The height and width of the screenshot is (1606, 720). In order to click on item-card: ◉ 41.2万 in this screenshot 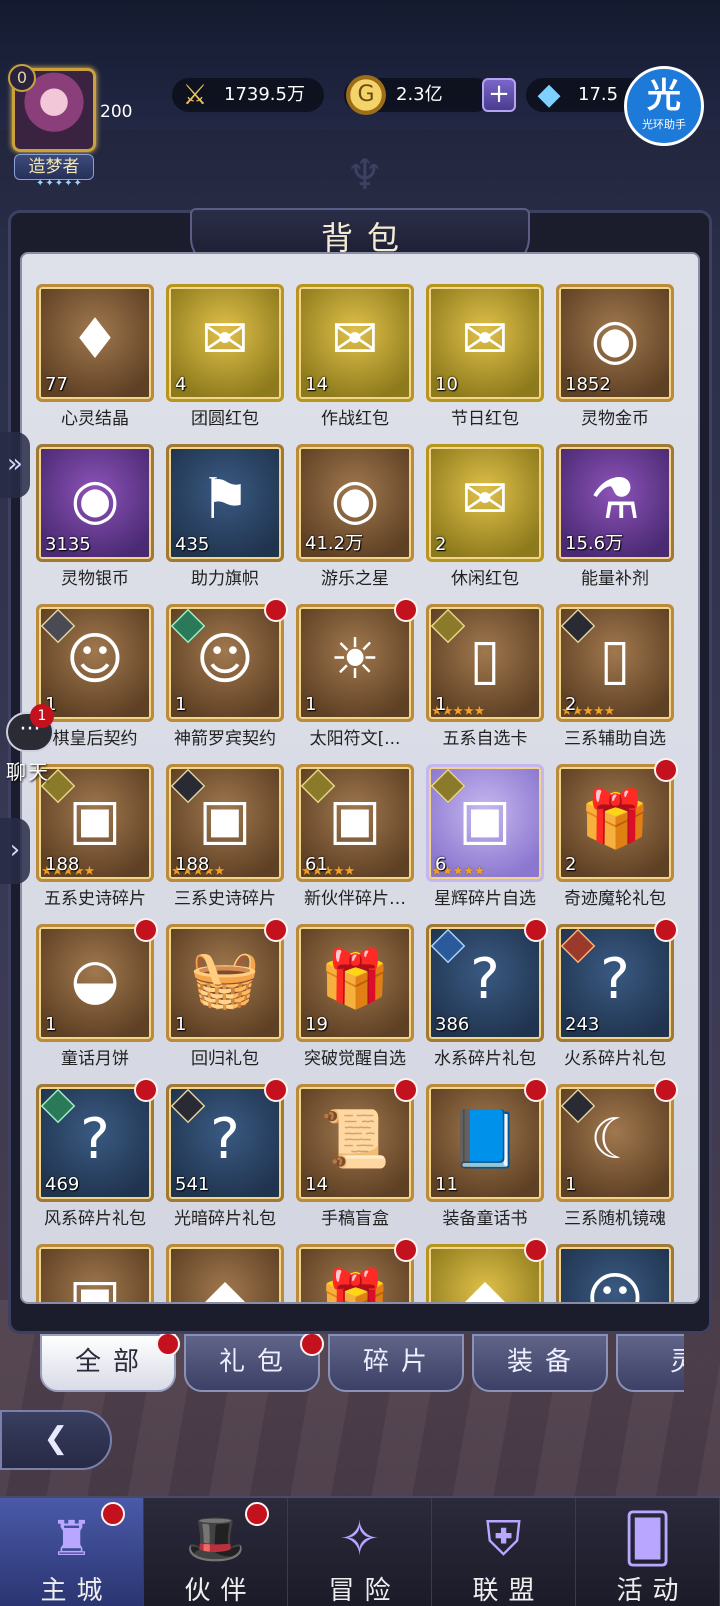, I will do `click(355, 503)`.